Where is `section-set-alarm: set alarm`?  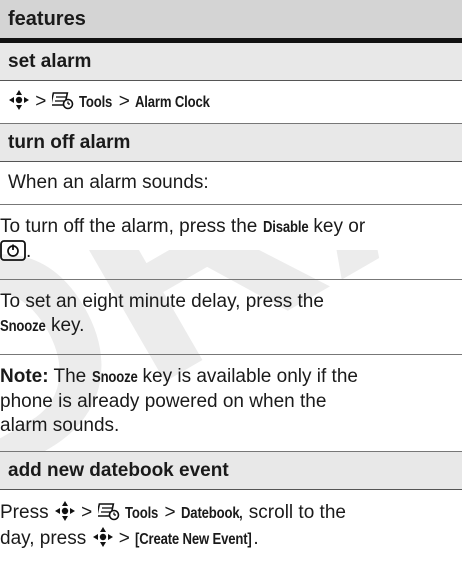 section-set-alarm: set alarm is located at coordinates (231, 62).